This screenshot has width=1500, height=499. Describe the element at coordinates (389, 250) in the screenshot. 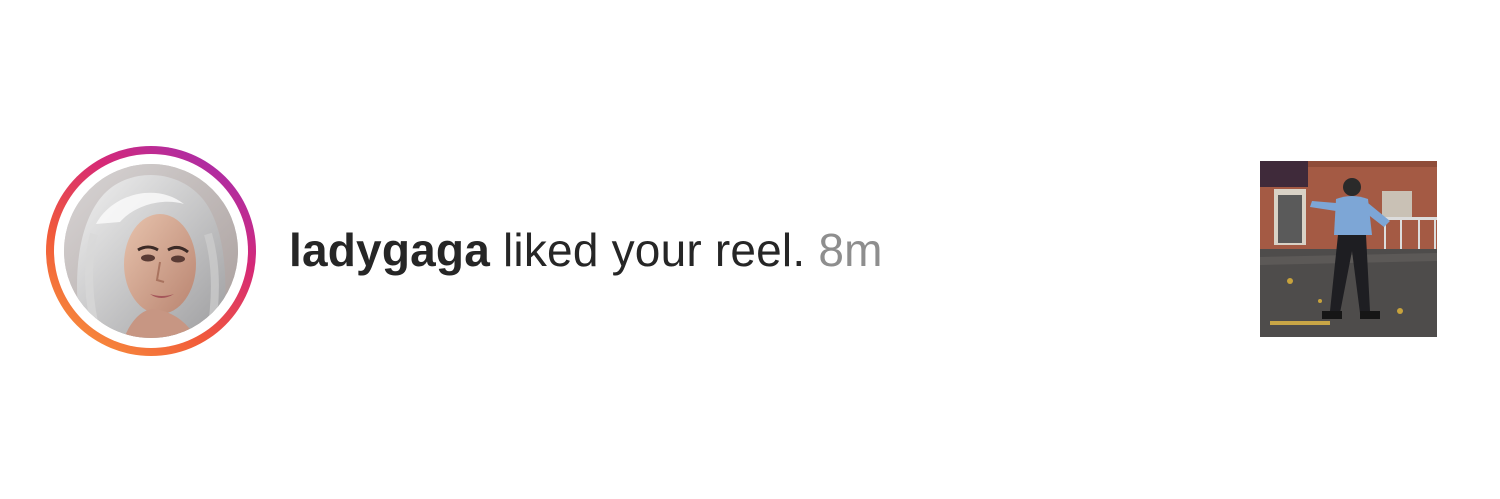

I see `username-link: ladygaga` at that location.